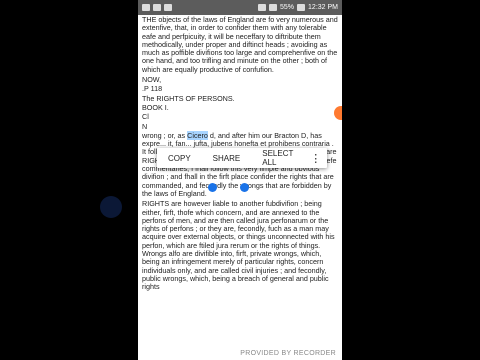 This screenshot has height=360, width=480. I want to click on status-bar: 55% 12:32 PM, so click(240, 7).